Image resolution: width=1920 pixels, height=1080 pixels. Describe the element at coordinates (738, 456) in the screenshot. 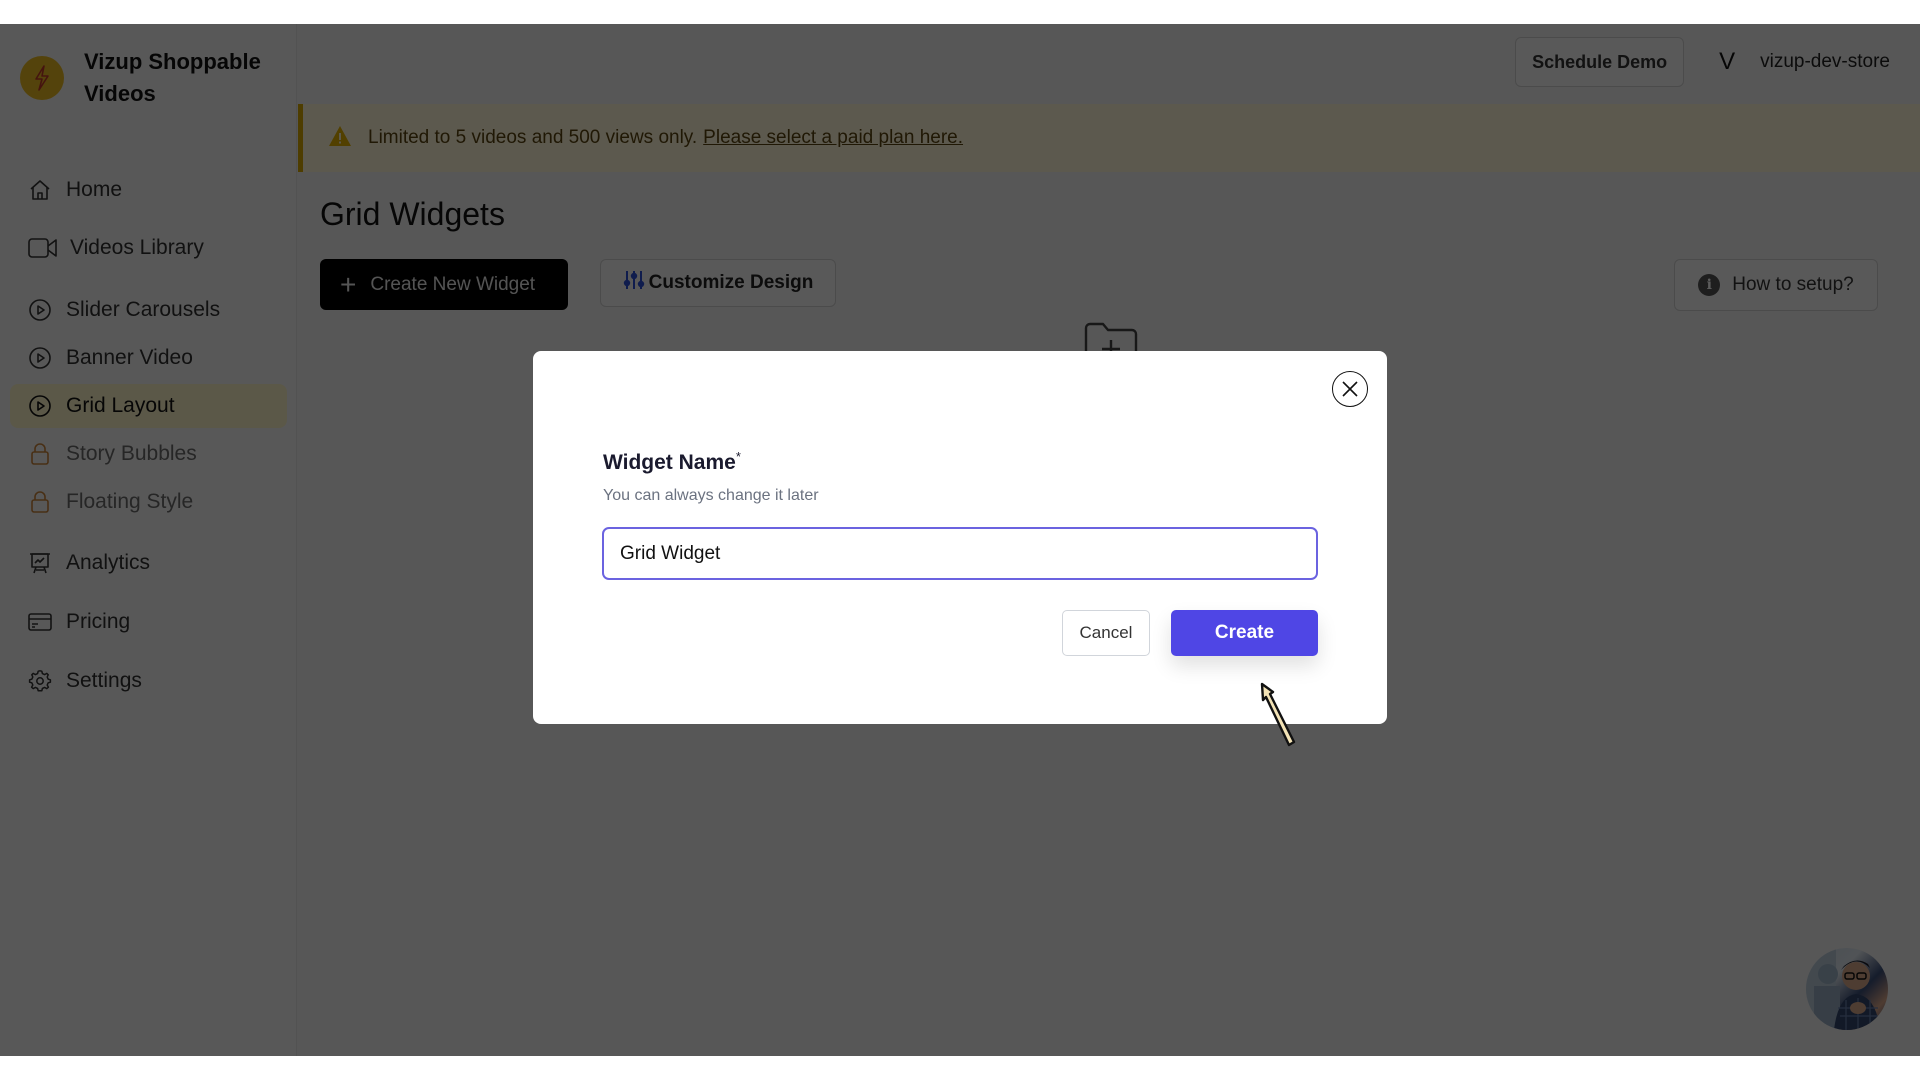

I see `required-mark: *` at that location.